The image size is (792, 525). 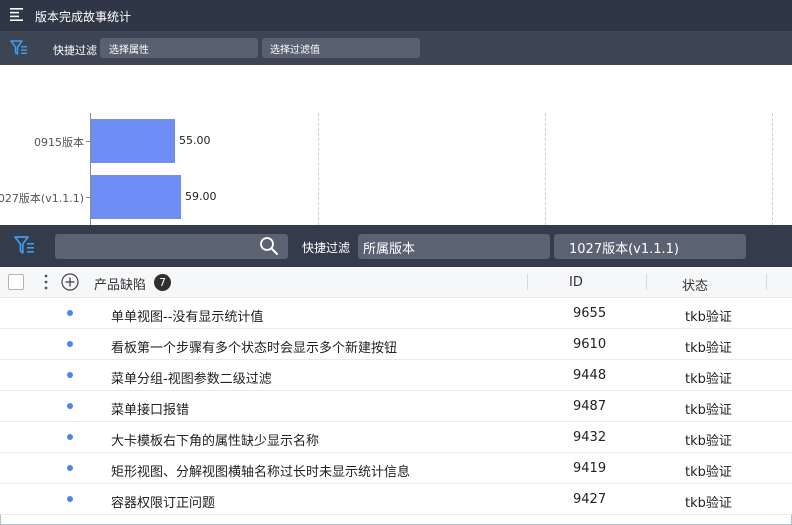 I want to click on page-title: 版本完成故事统计, so click(x=83, y=17).